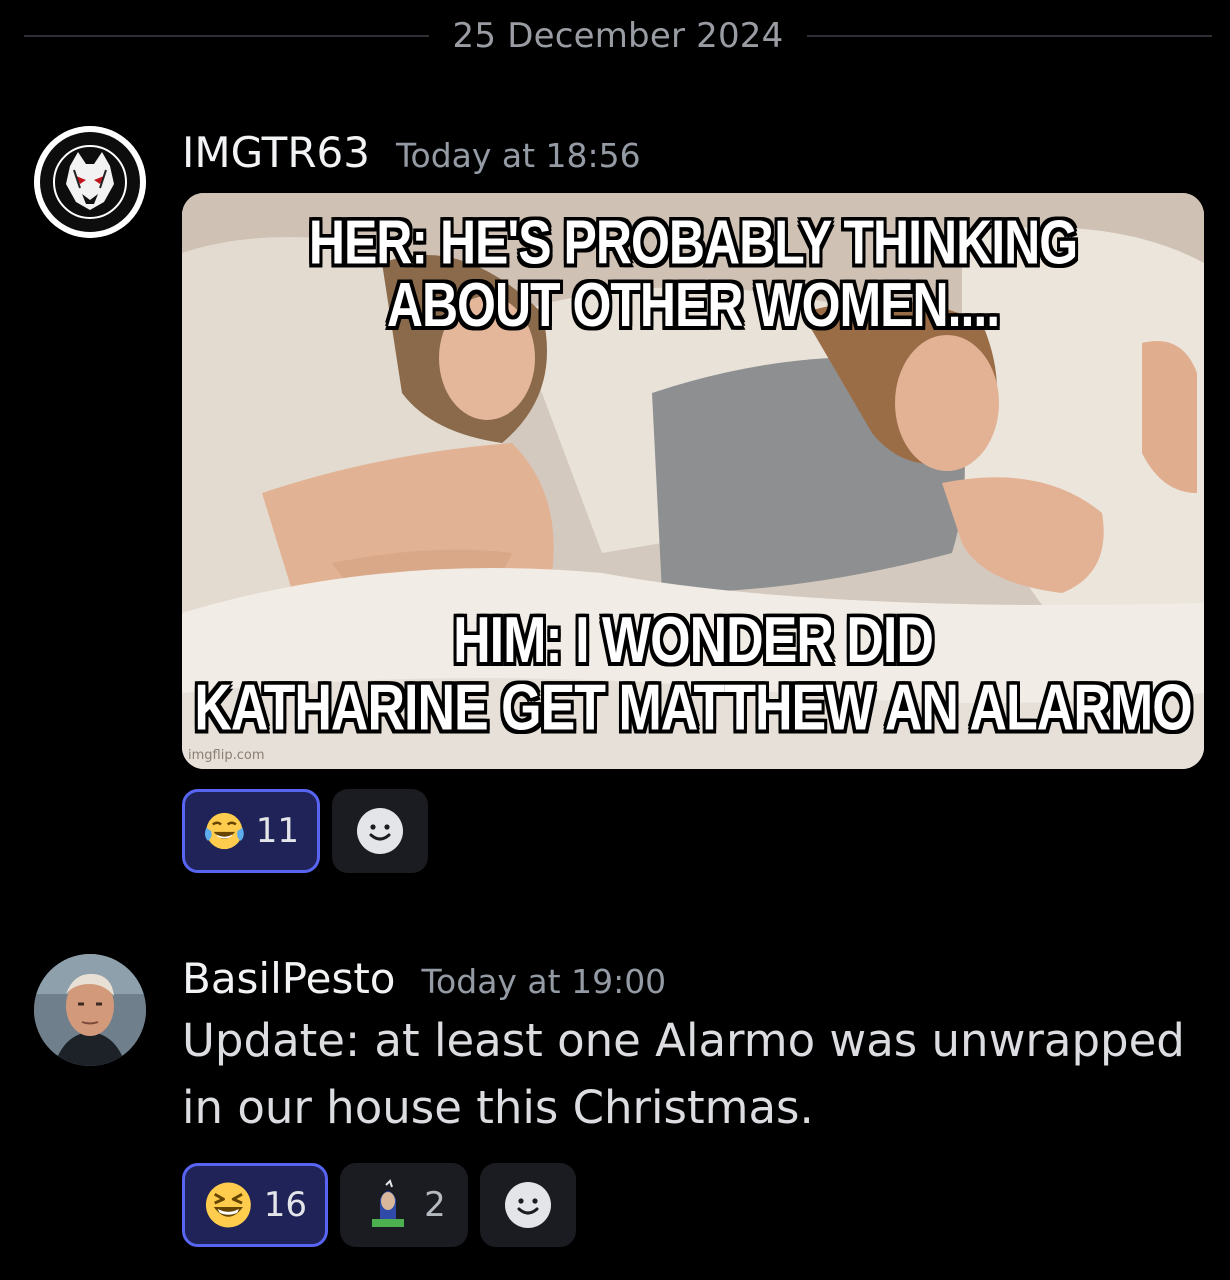 The height and width of the screenshot is (1280, 1230). Describe the element at coordinates (276, 152) in the screenshot. I see `username: IMGTR63` at that location.